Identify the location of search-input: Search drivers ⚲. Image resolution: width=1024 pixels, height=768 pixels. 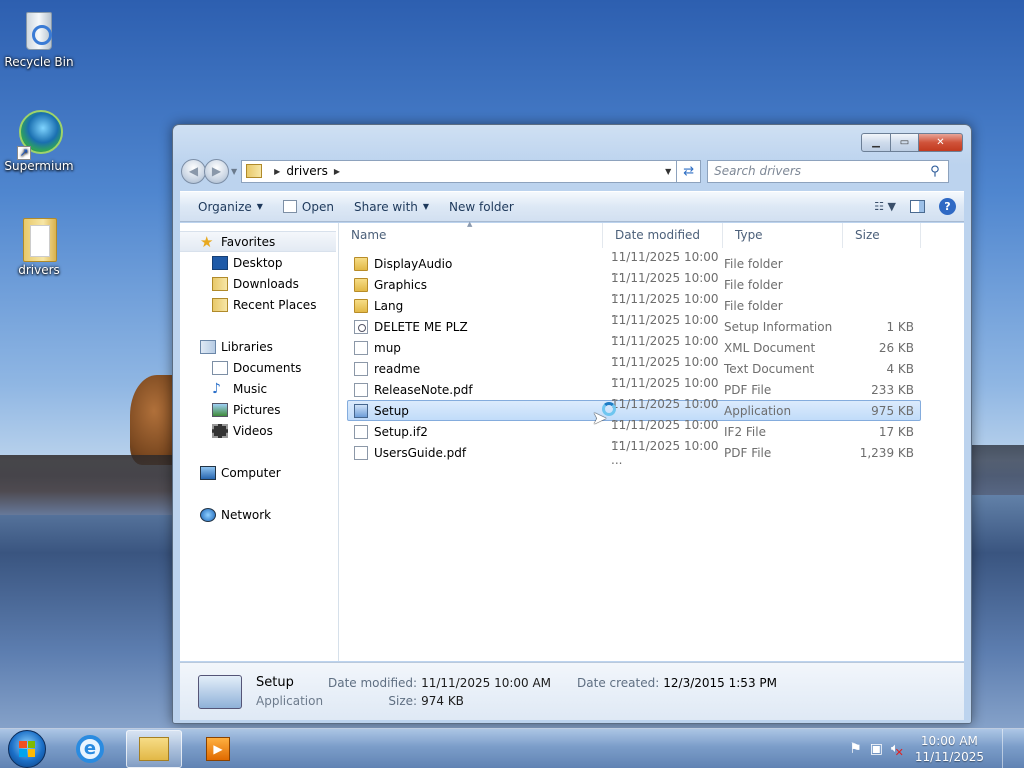
(828, 171).